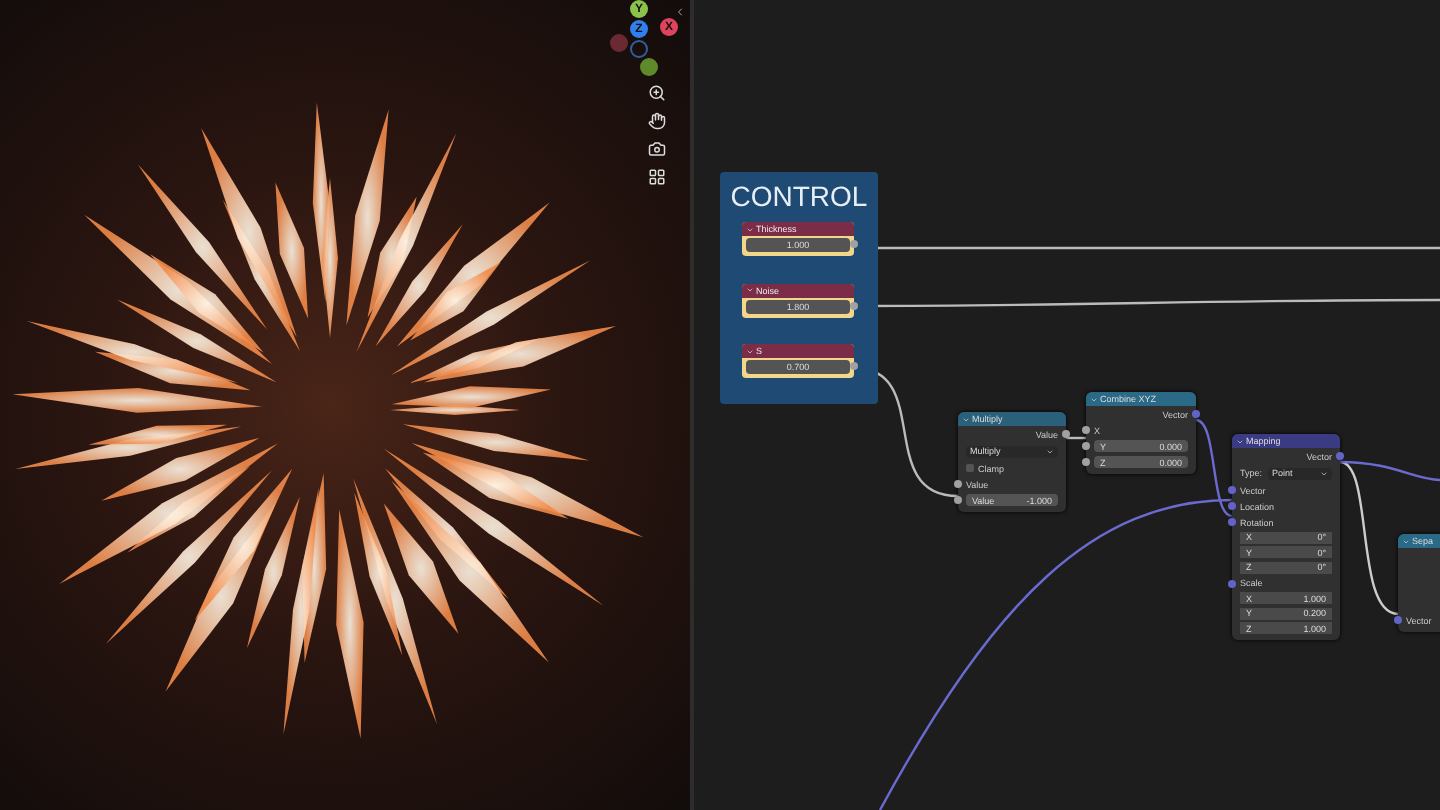 This screenshot has height=810, width=1440. I want to click on zoom-icon, so click(657, 93).